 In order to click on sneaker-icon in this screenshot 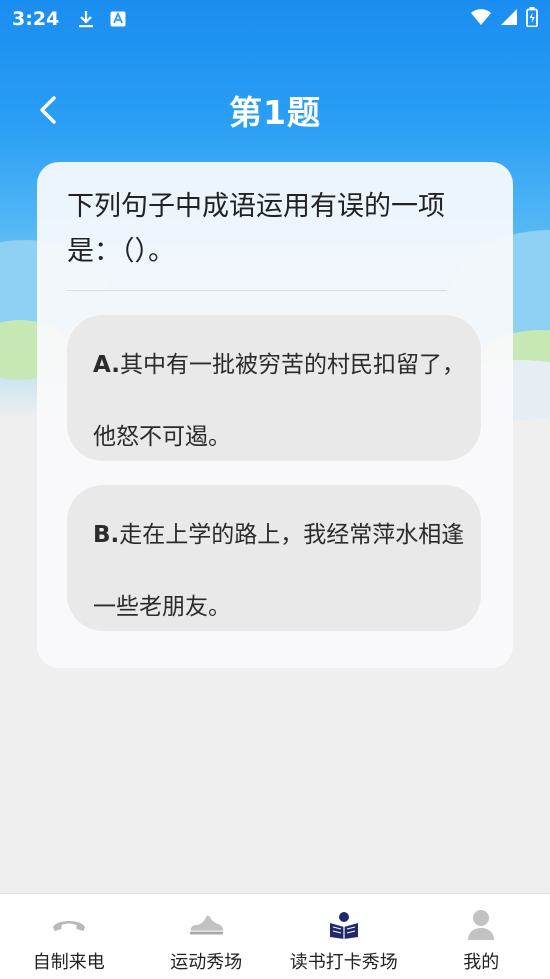, I will do `click(206, 925)`.